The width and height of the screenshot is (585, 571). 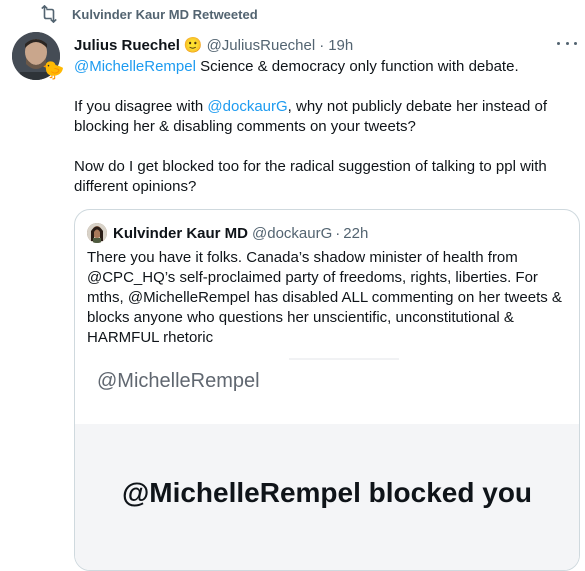 What do you see at coordinates (344, 359) in the screenshot?
I see `image-divider` at bounding box center [344, 359].